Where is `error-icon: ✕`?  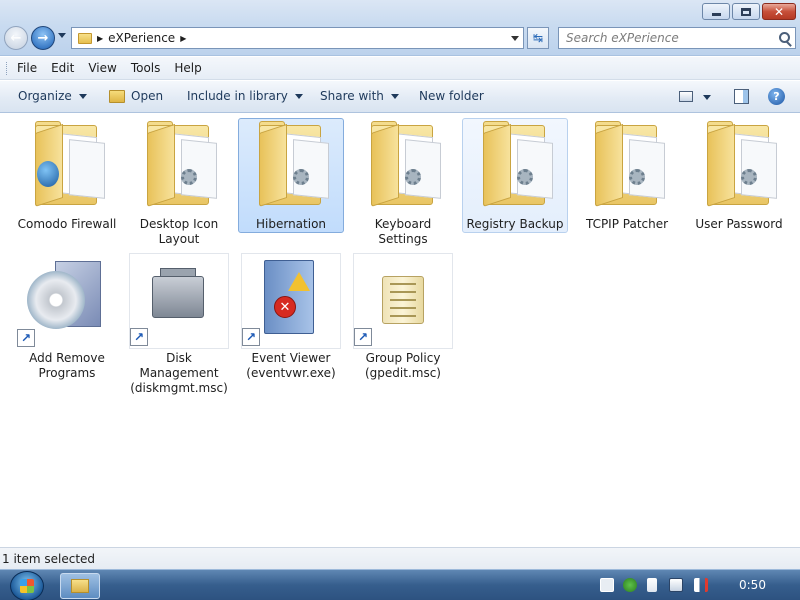
error-icon: ✕ is located at coordinates (285, 307).